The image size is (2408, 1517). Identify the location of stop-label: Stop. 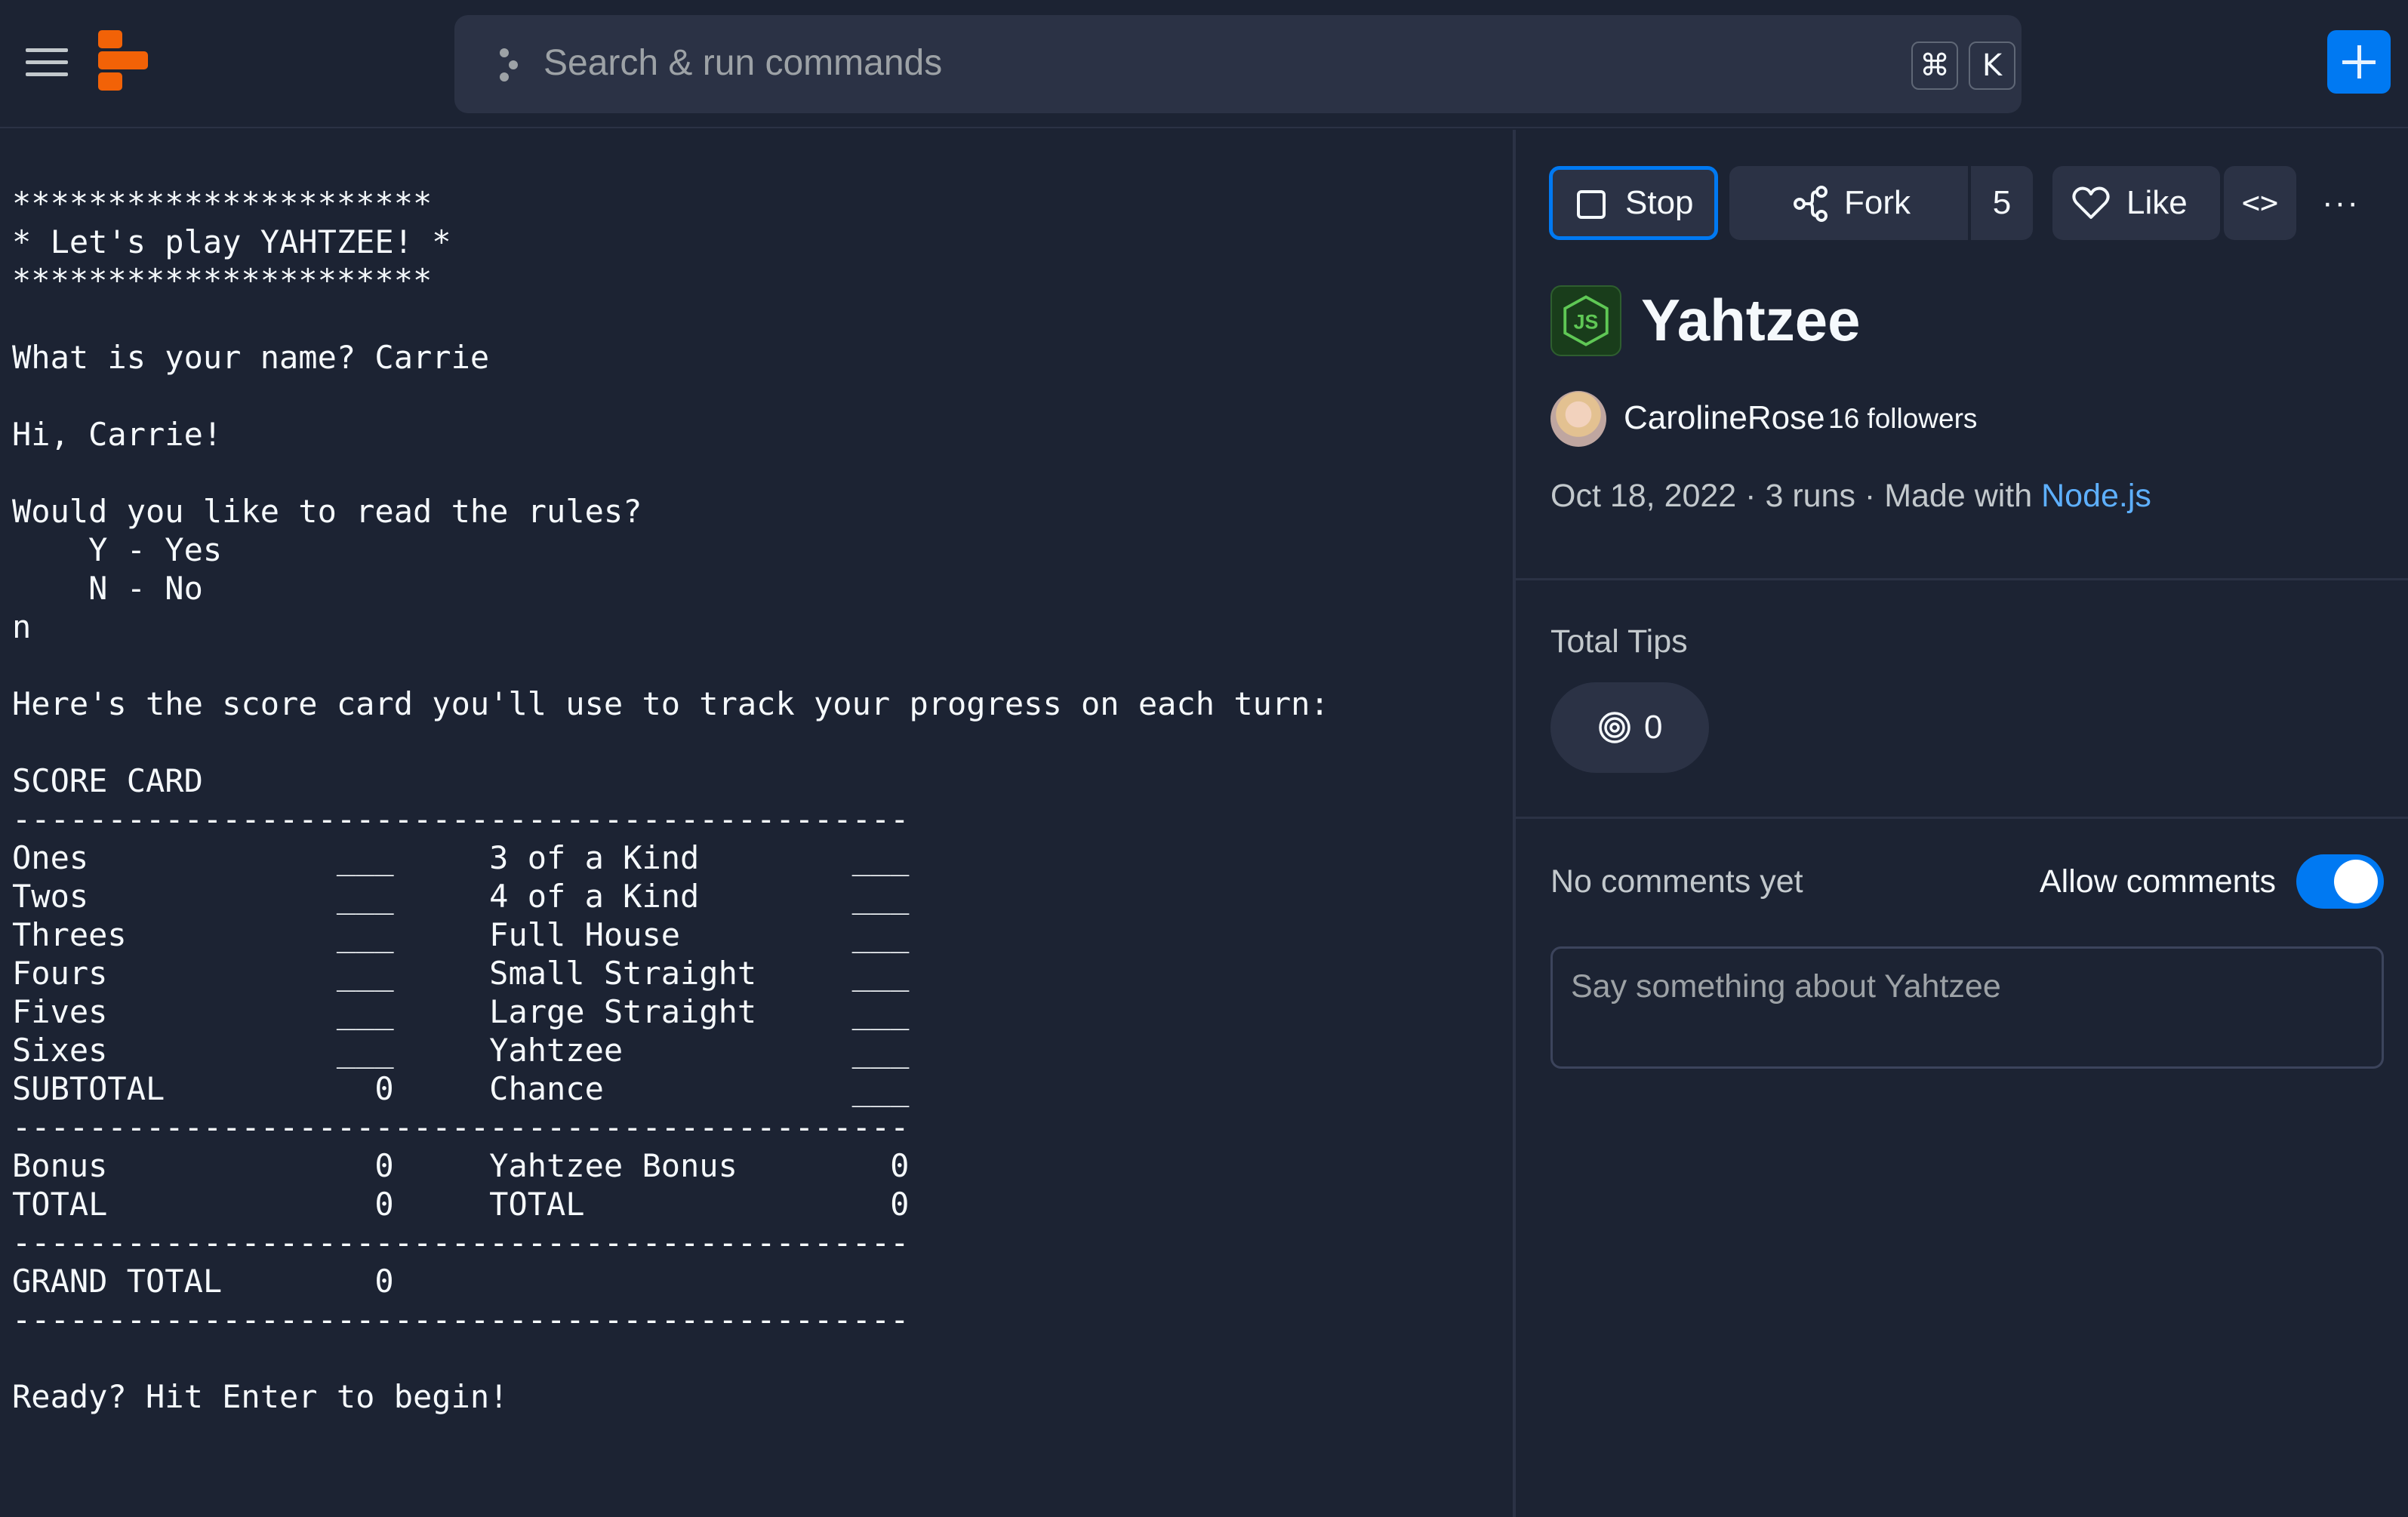
(1660, 203).